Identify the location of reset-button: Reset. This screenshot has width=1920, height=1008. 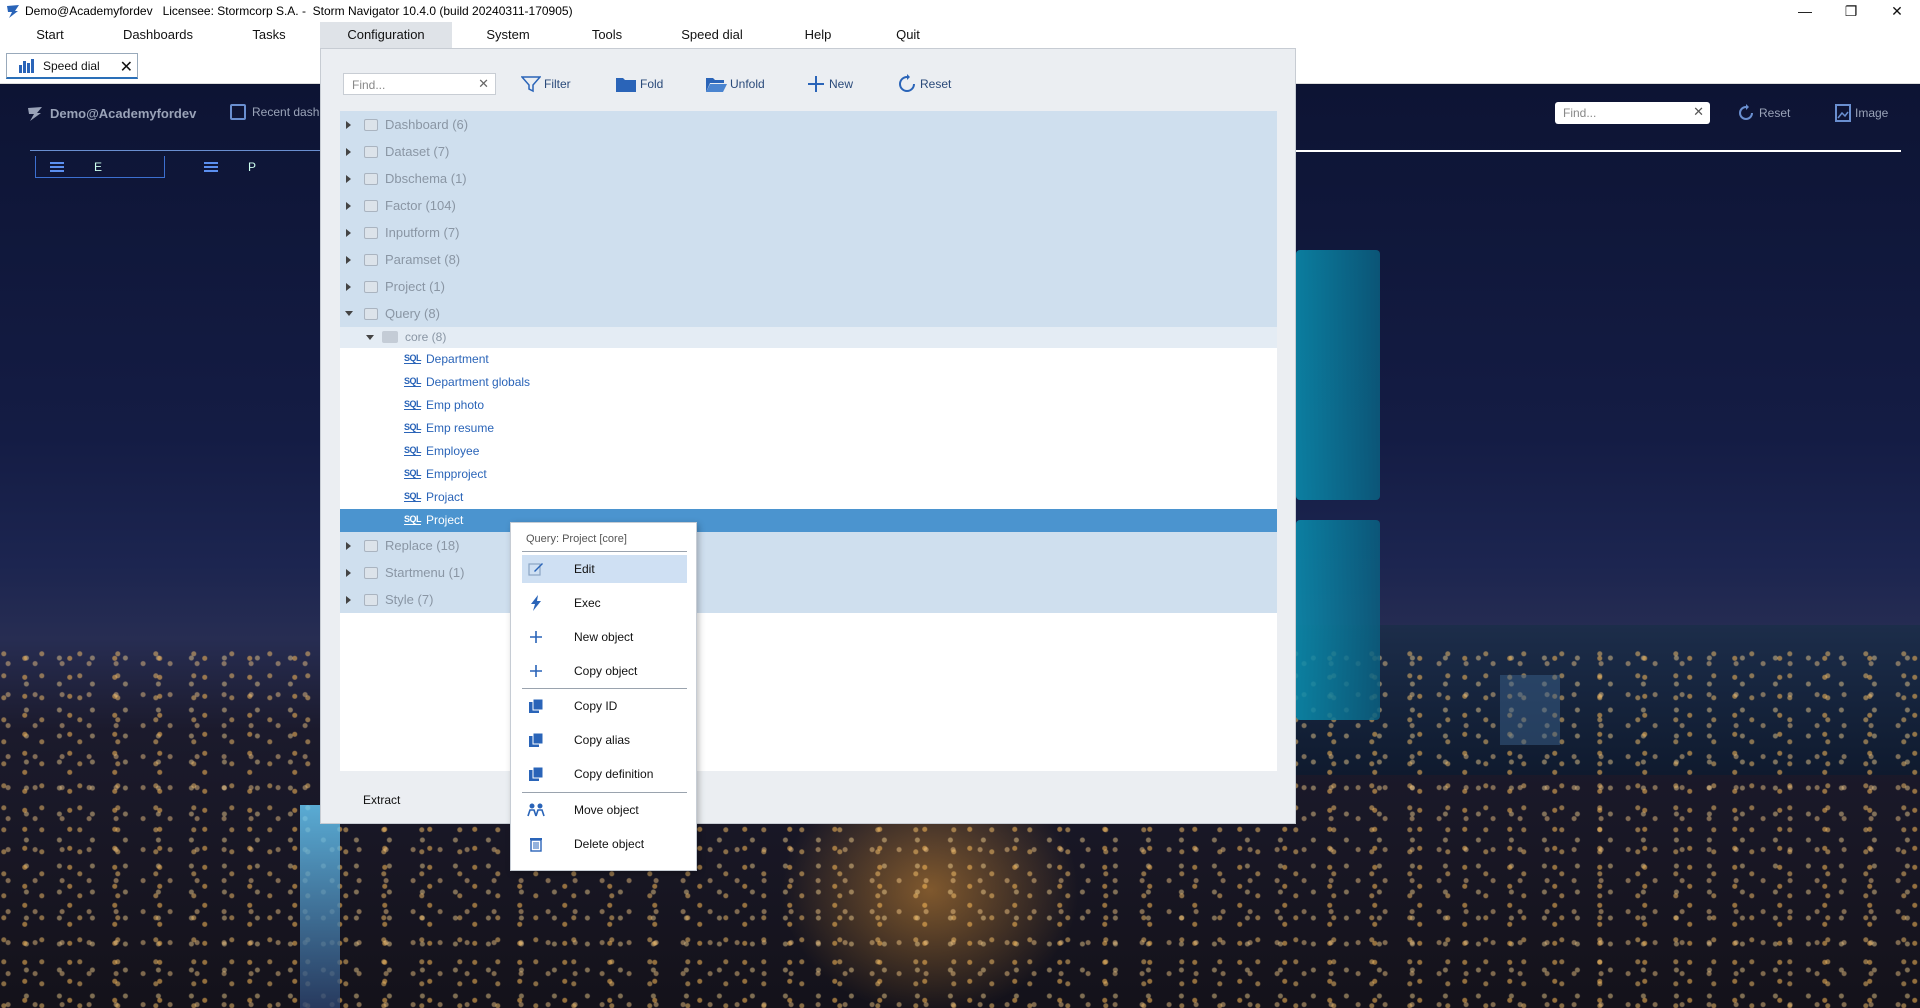
(924, 84).